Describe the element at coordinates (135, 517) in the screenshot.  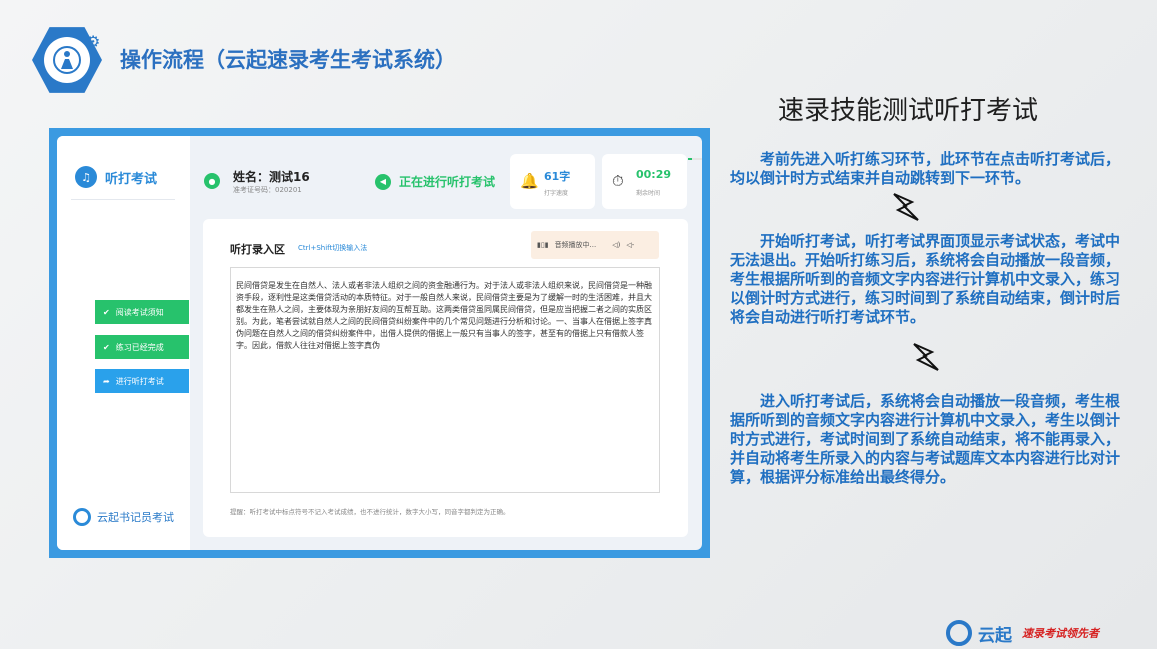
I see `brand-label: 云起书记员考试` at that location.